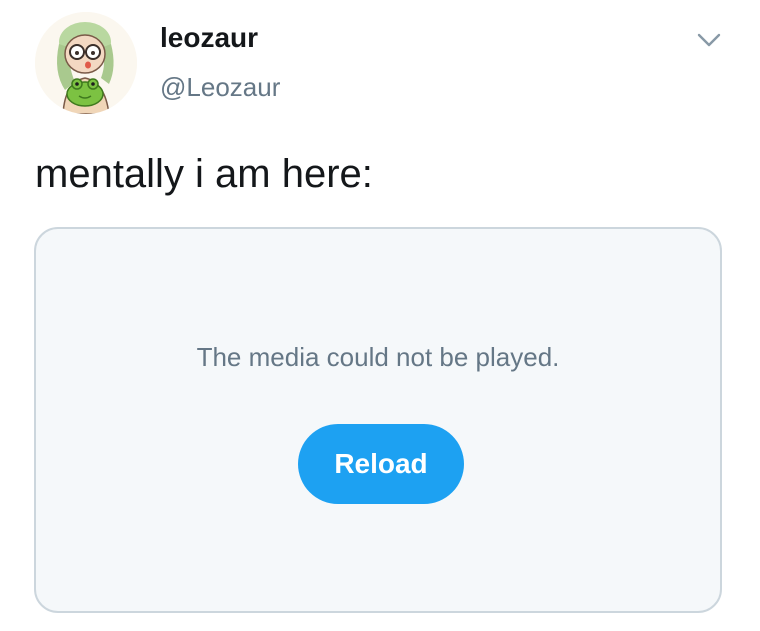 This screenshot has height=631, width=760. I want to click on author-handle: @Leozaur, so click(220, 87).